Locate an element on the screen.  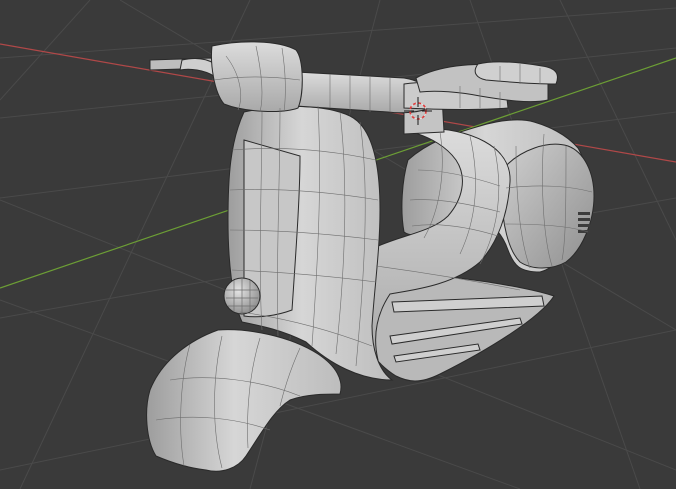
front-fender is located at coordinates (244, 400).